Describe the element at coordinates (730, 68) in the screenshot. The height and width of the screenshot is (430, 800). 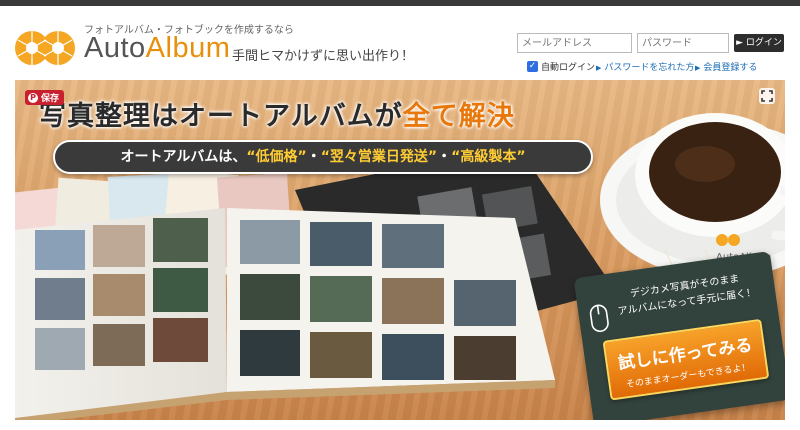
I see `register-label: 会員登録する` at that location.